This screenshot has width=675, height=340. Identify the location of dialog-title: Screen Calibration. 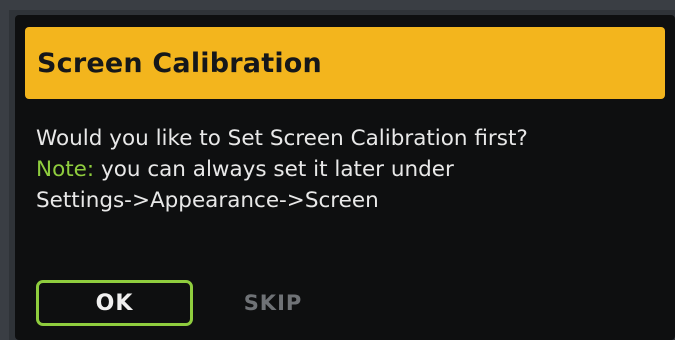
(179, 63).